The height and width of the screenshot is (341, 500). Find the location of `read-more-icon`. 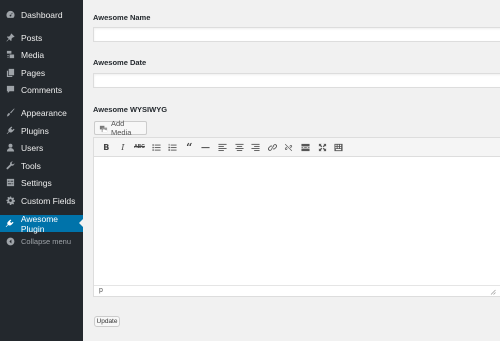

read-more-icon is located at coordinates (305, 147).